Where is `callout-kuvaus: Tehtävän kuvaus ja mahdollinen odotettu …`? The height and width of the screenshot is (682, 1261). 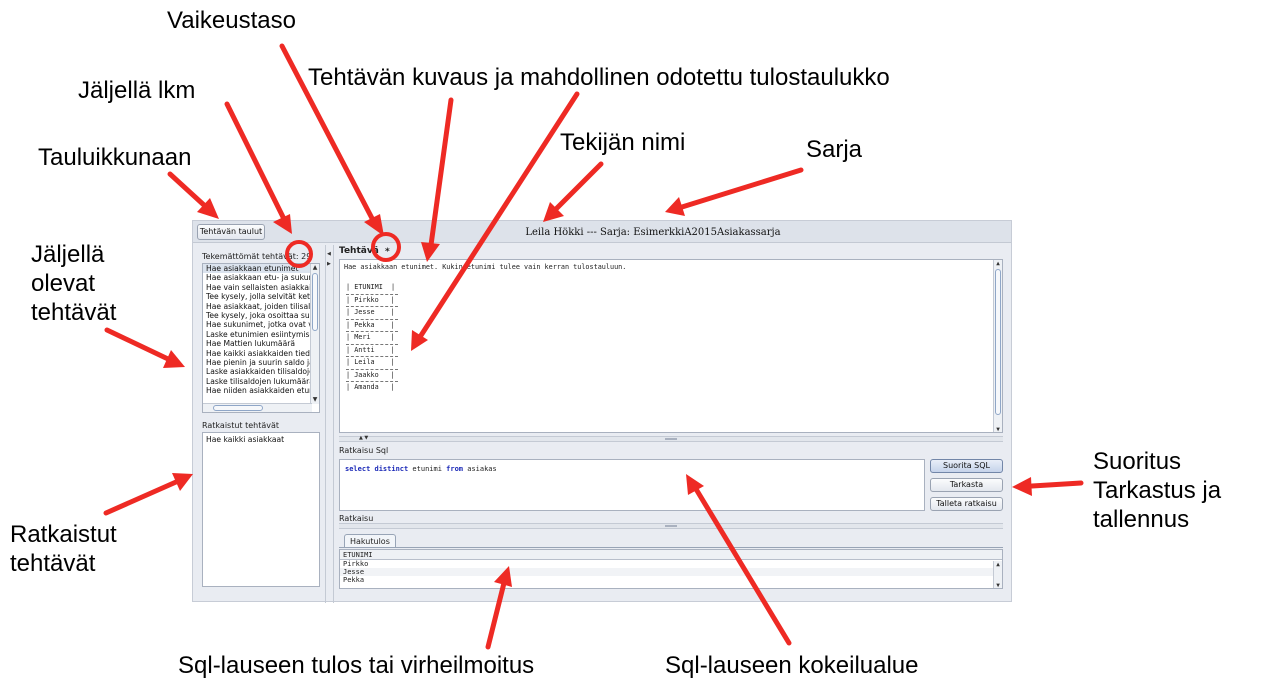
callout-kuvaus: Tehtävän kuvaus ja mahdollinen odotettu … is located at coordinates (599, 77).